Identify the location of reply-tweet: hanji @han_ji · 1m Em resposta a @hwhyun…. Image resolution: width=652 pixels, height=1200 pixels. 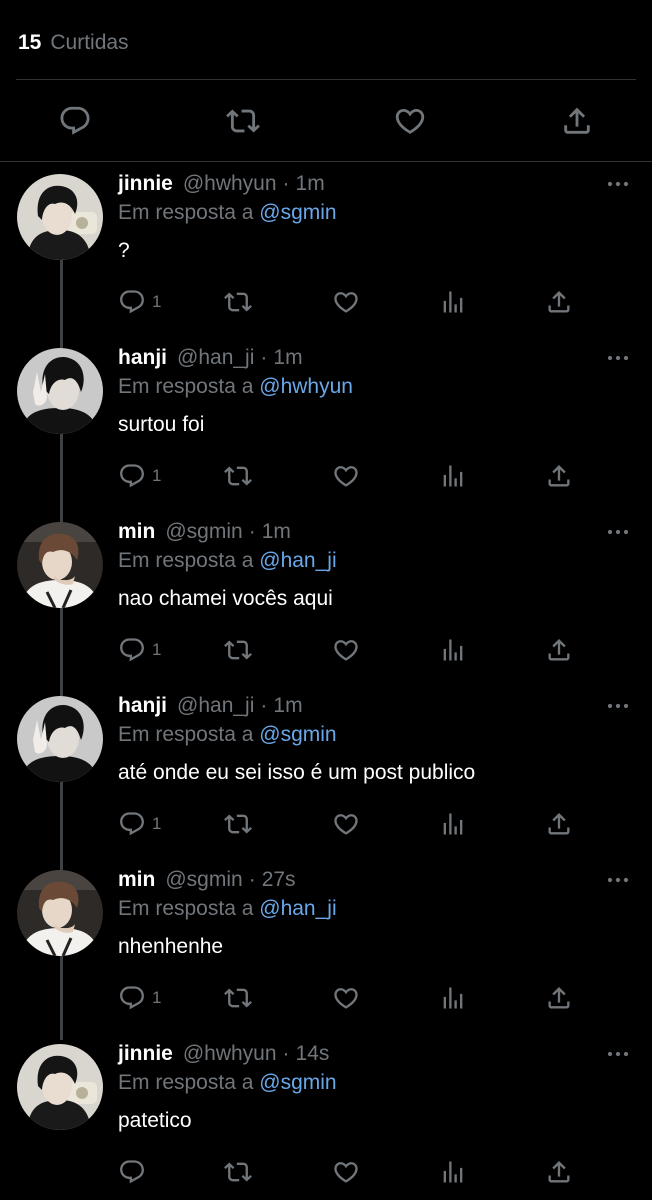
(326, 431).